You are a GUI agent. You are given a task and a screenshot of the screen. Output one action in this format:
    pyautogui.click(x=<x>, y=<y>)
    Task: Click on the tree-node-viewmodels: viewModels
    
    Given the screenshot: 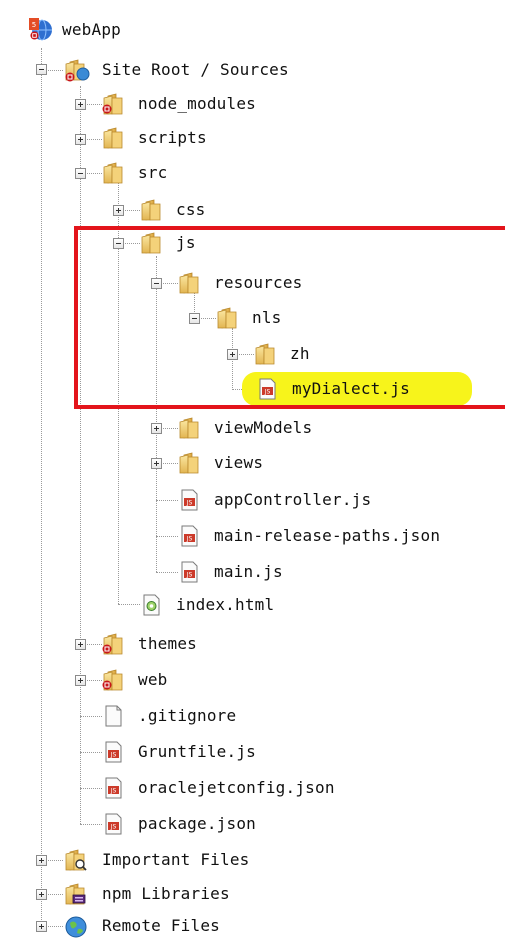 What is the action you would take?
    pyautogui.click(x=245, y=428)
    